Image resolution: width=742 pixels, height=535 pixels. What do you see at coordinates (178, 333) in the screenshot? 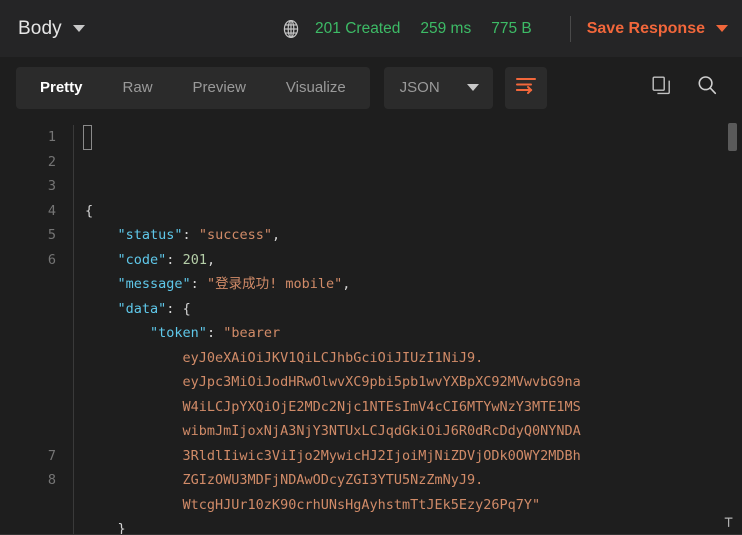
I see `code-token: "token"` at bounding box center [178, 333].